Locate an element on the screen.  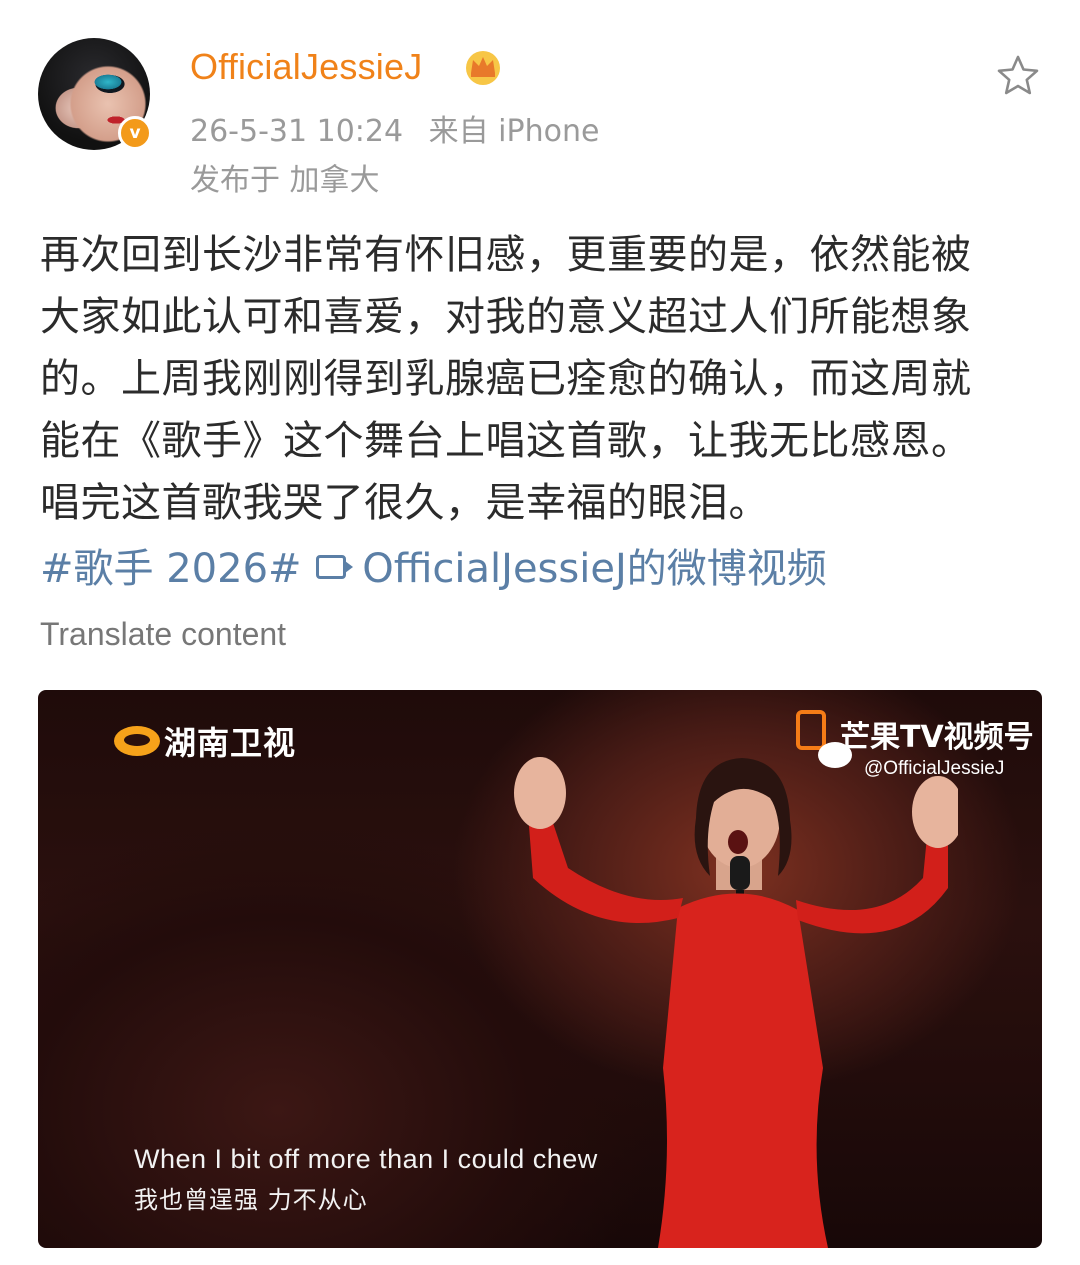
video-link: OfficialJessieJ的微博视频 is located at coordinates (594, 569).